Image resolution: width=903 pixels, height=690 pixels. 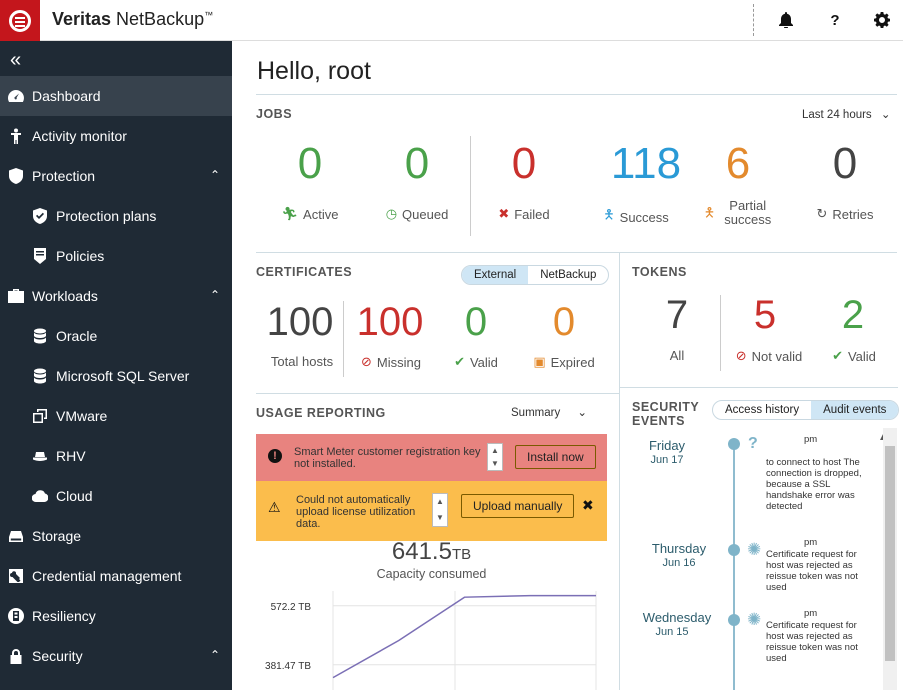 What do you see at coordinates (734, 565) in the screenshot?
I see `timeline-line` at bounding box center [734, 565].